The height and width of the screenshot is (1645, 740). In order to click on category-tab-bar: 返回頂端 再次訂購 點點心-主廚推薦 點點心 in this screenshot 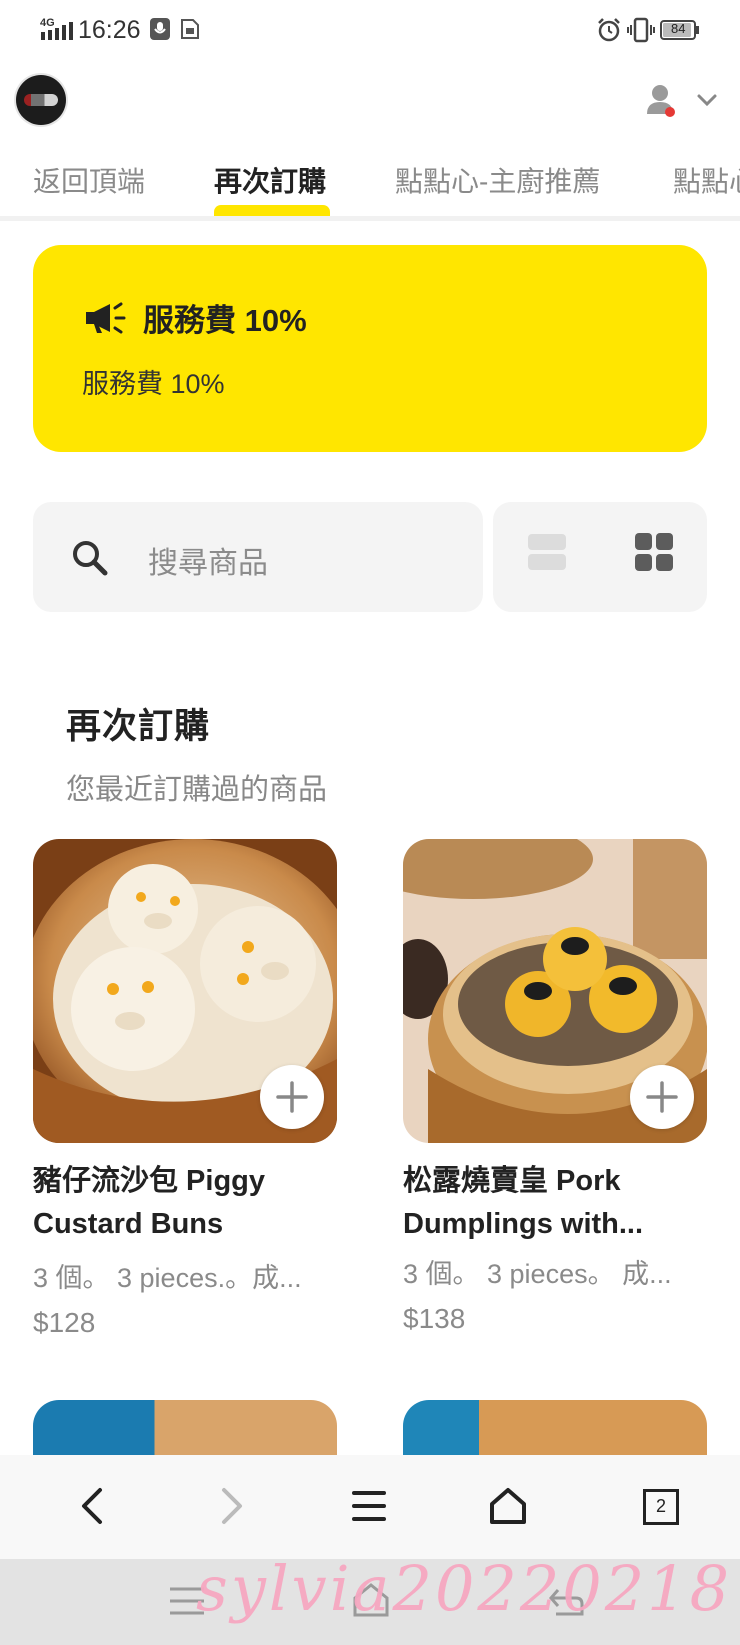, I will do `click(370, 185)`.